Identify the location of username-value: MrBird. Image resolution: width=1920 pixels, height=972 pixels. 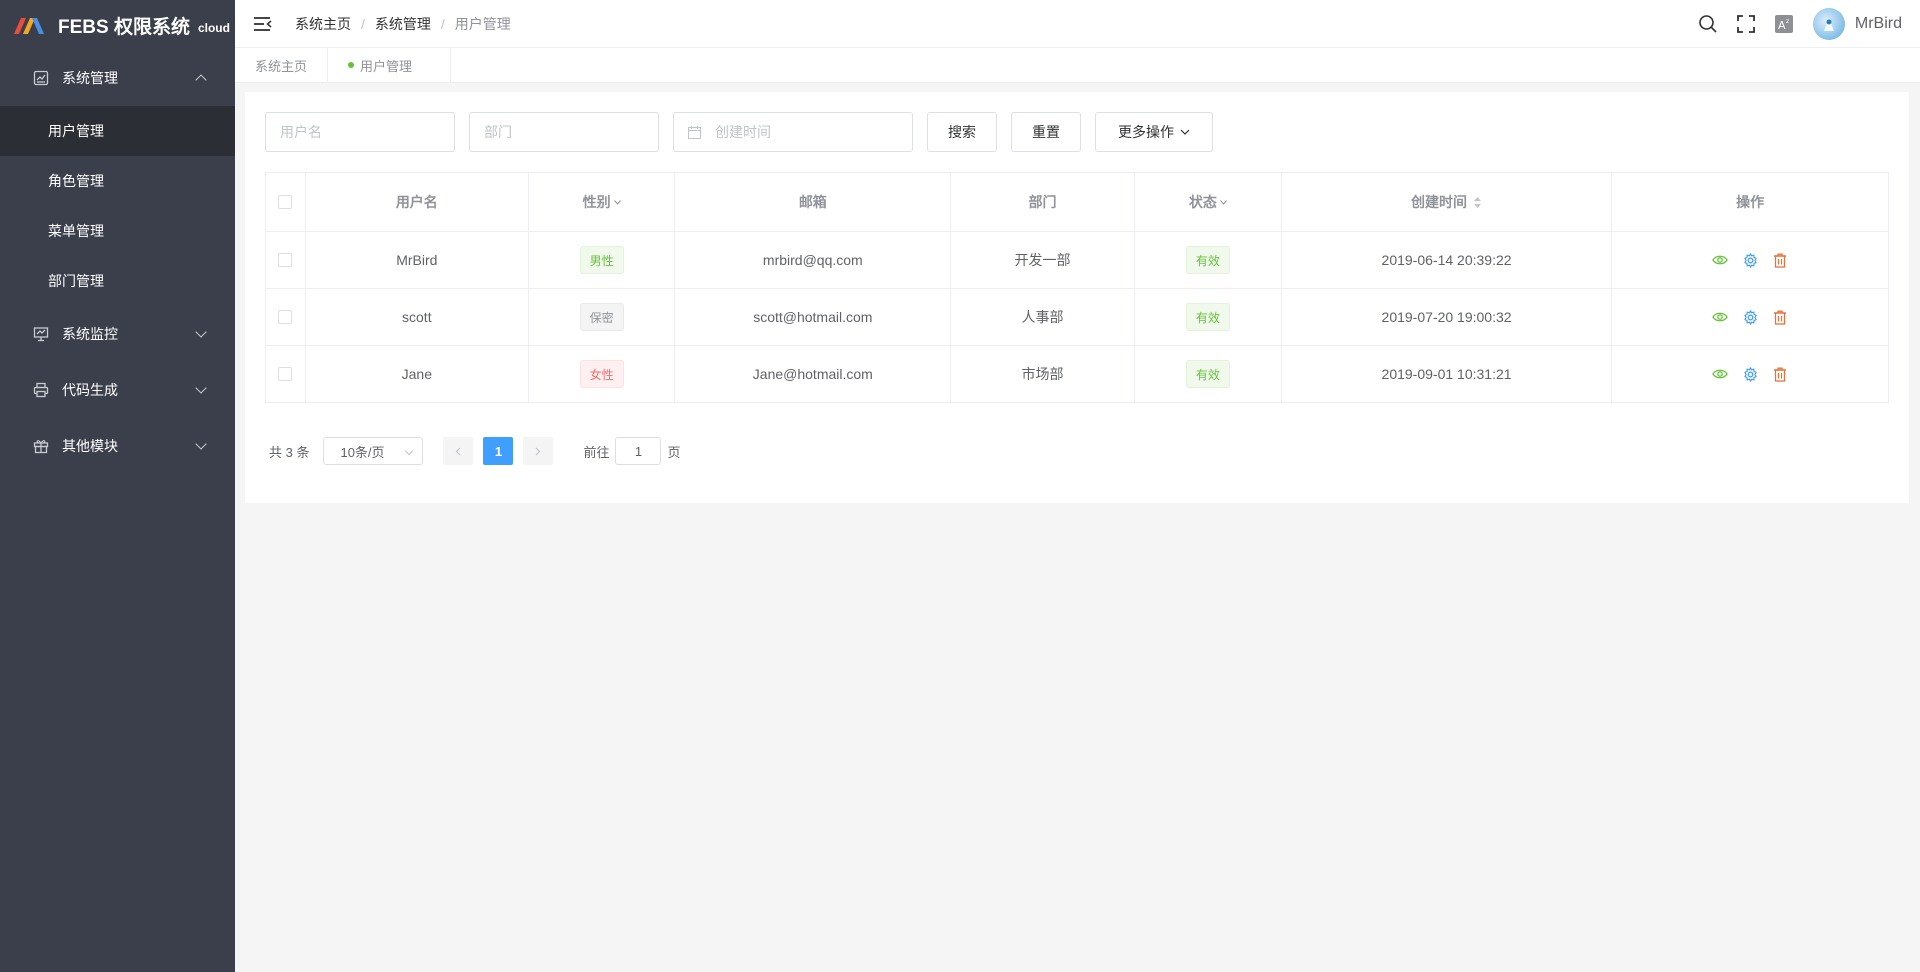
(417, 260).